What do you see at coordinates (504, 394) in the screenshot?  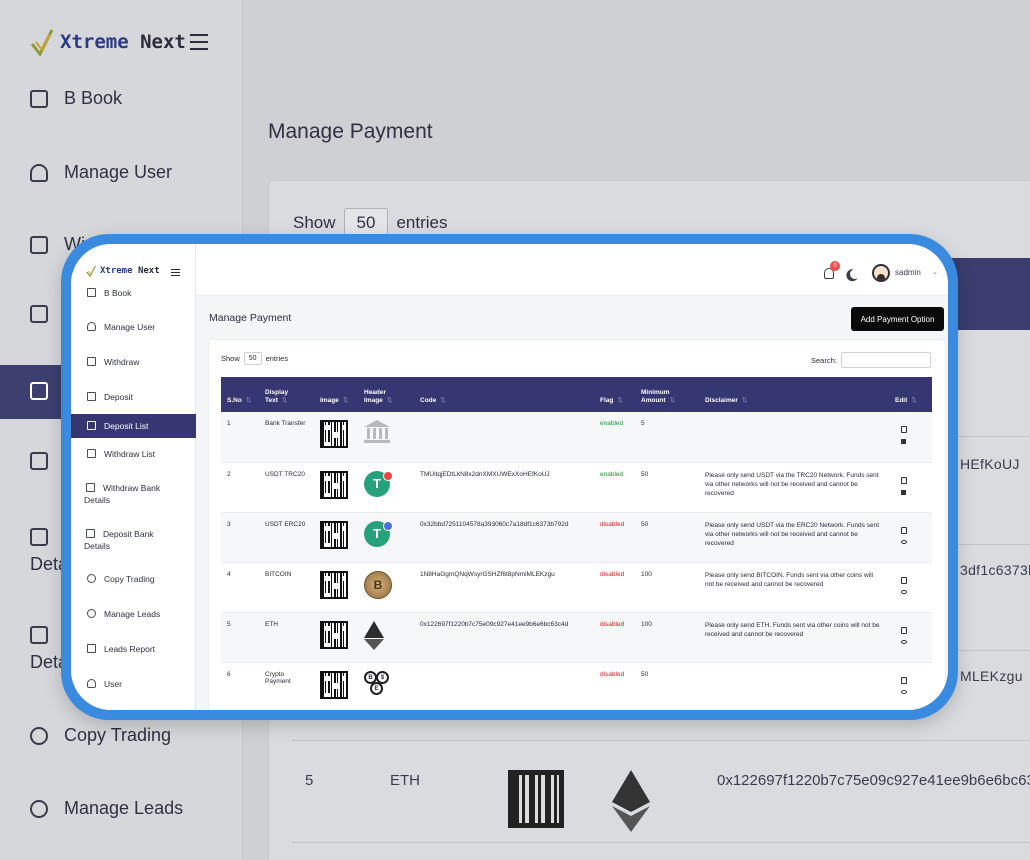 I see `column-header-code: Code ⇅` at bounding box center [504, 394].